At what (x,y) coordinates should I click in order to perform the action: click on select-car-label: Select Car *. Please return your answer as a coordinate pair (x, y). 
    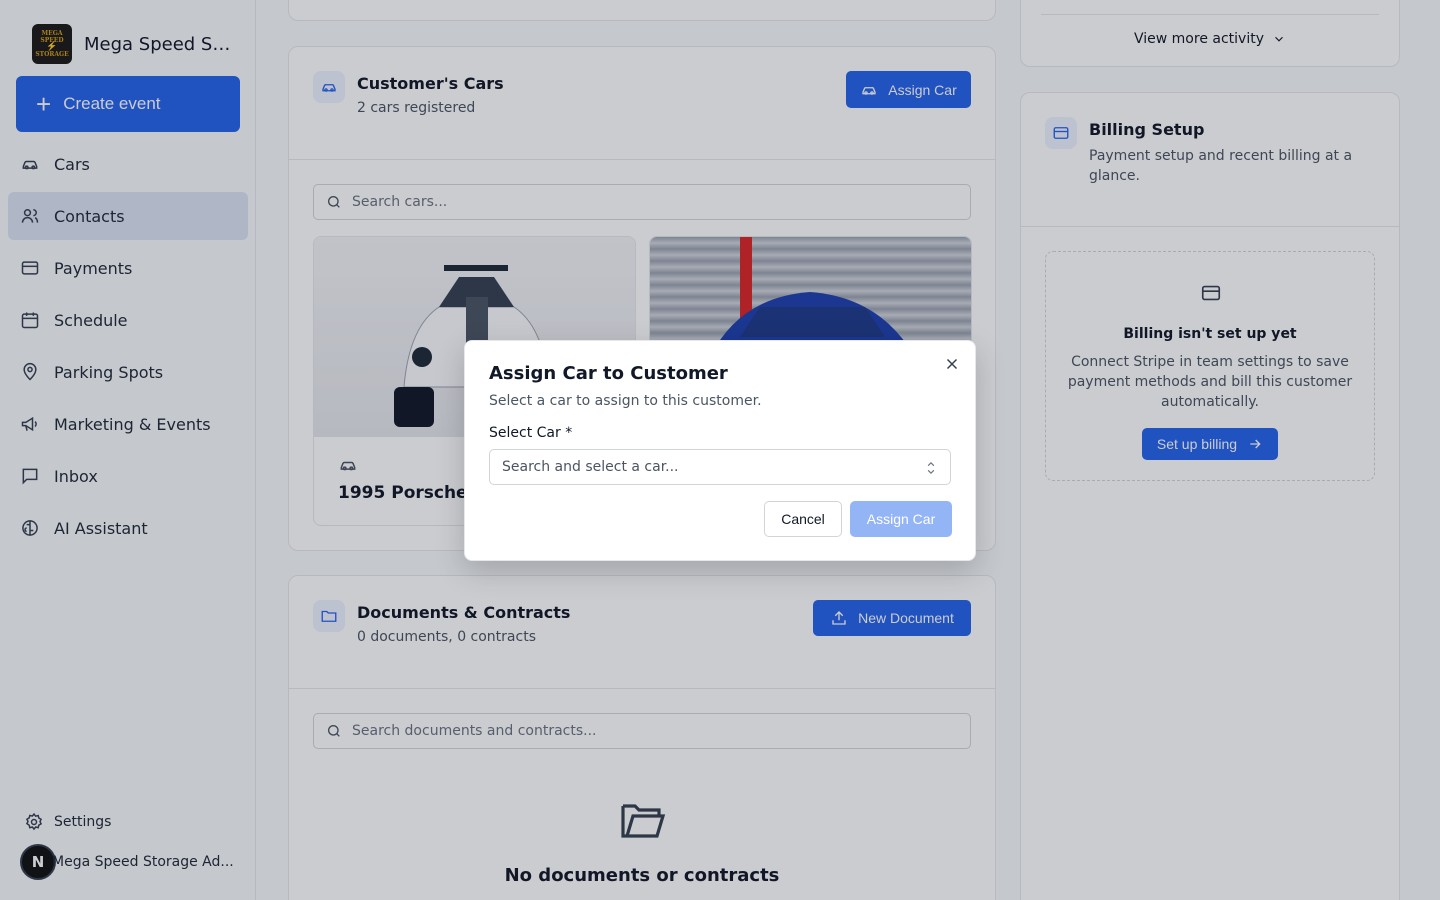
    Looking at the image, I should click on (531, 433).